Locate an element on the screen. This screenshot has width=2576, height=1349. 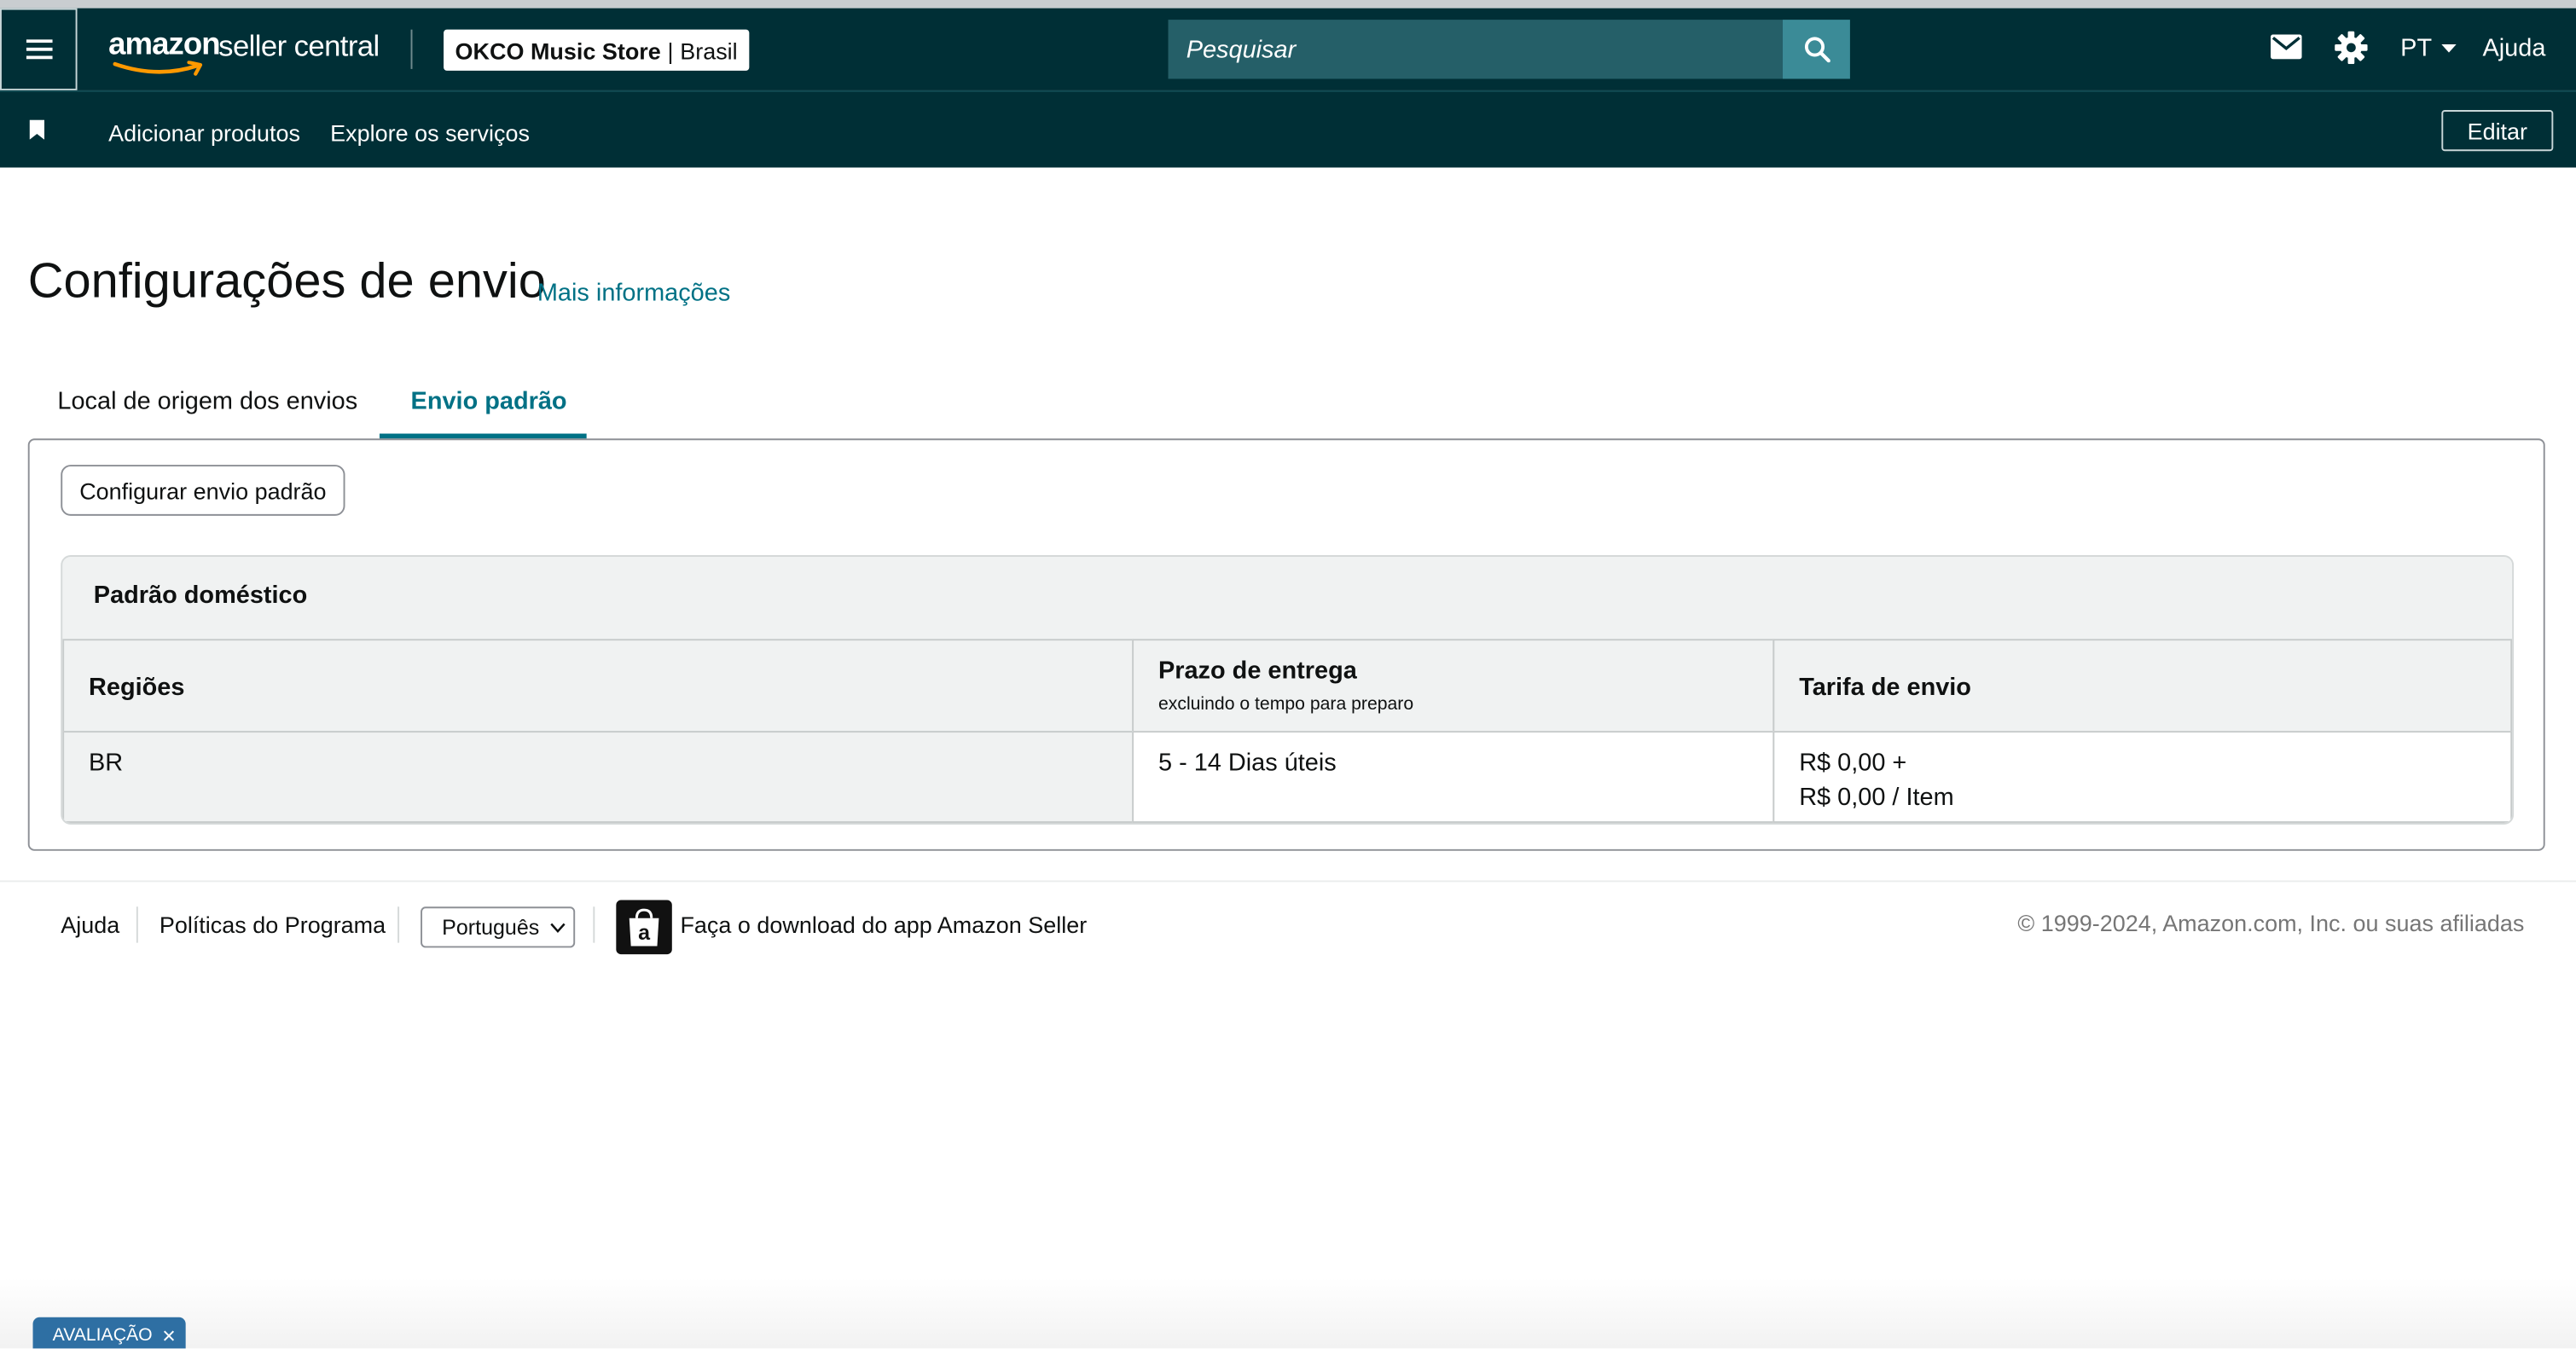
evaluation-tab-label: AVALIAÇÃO is located at coordinates (102, 1335).